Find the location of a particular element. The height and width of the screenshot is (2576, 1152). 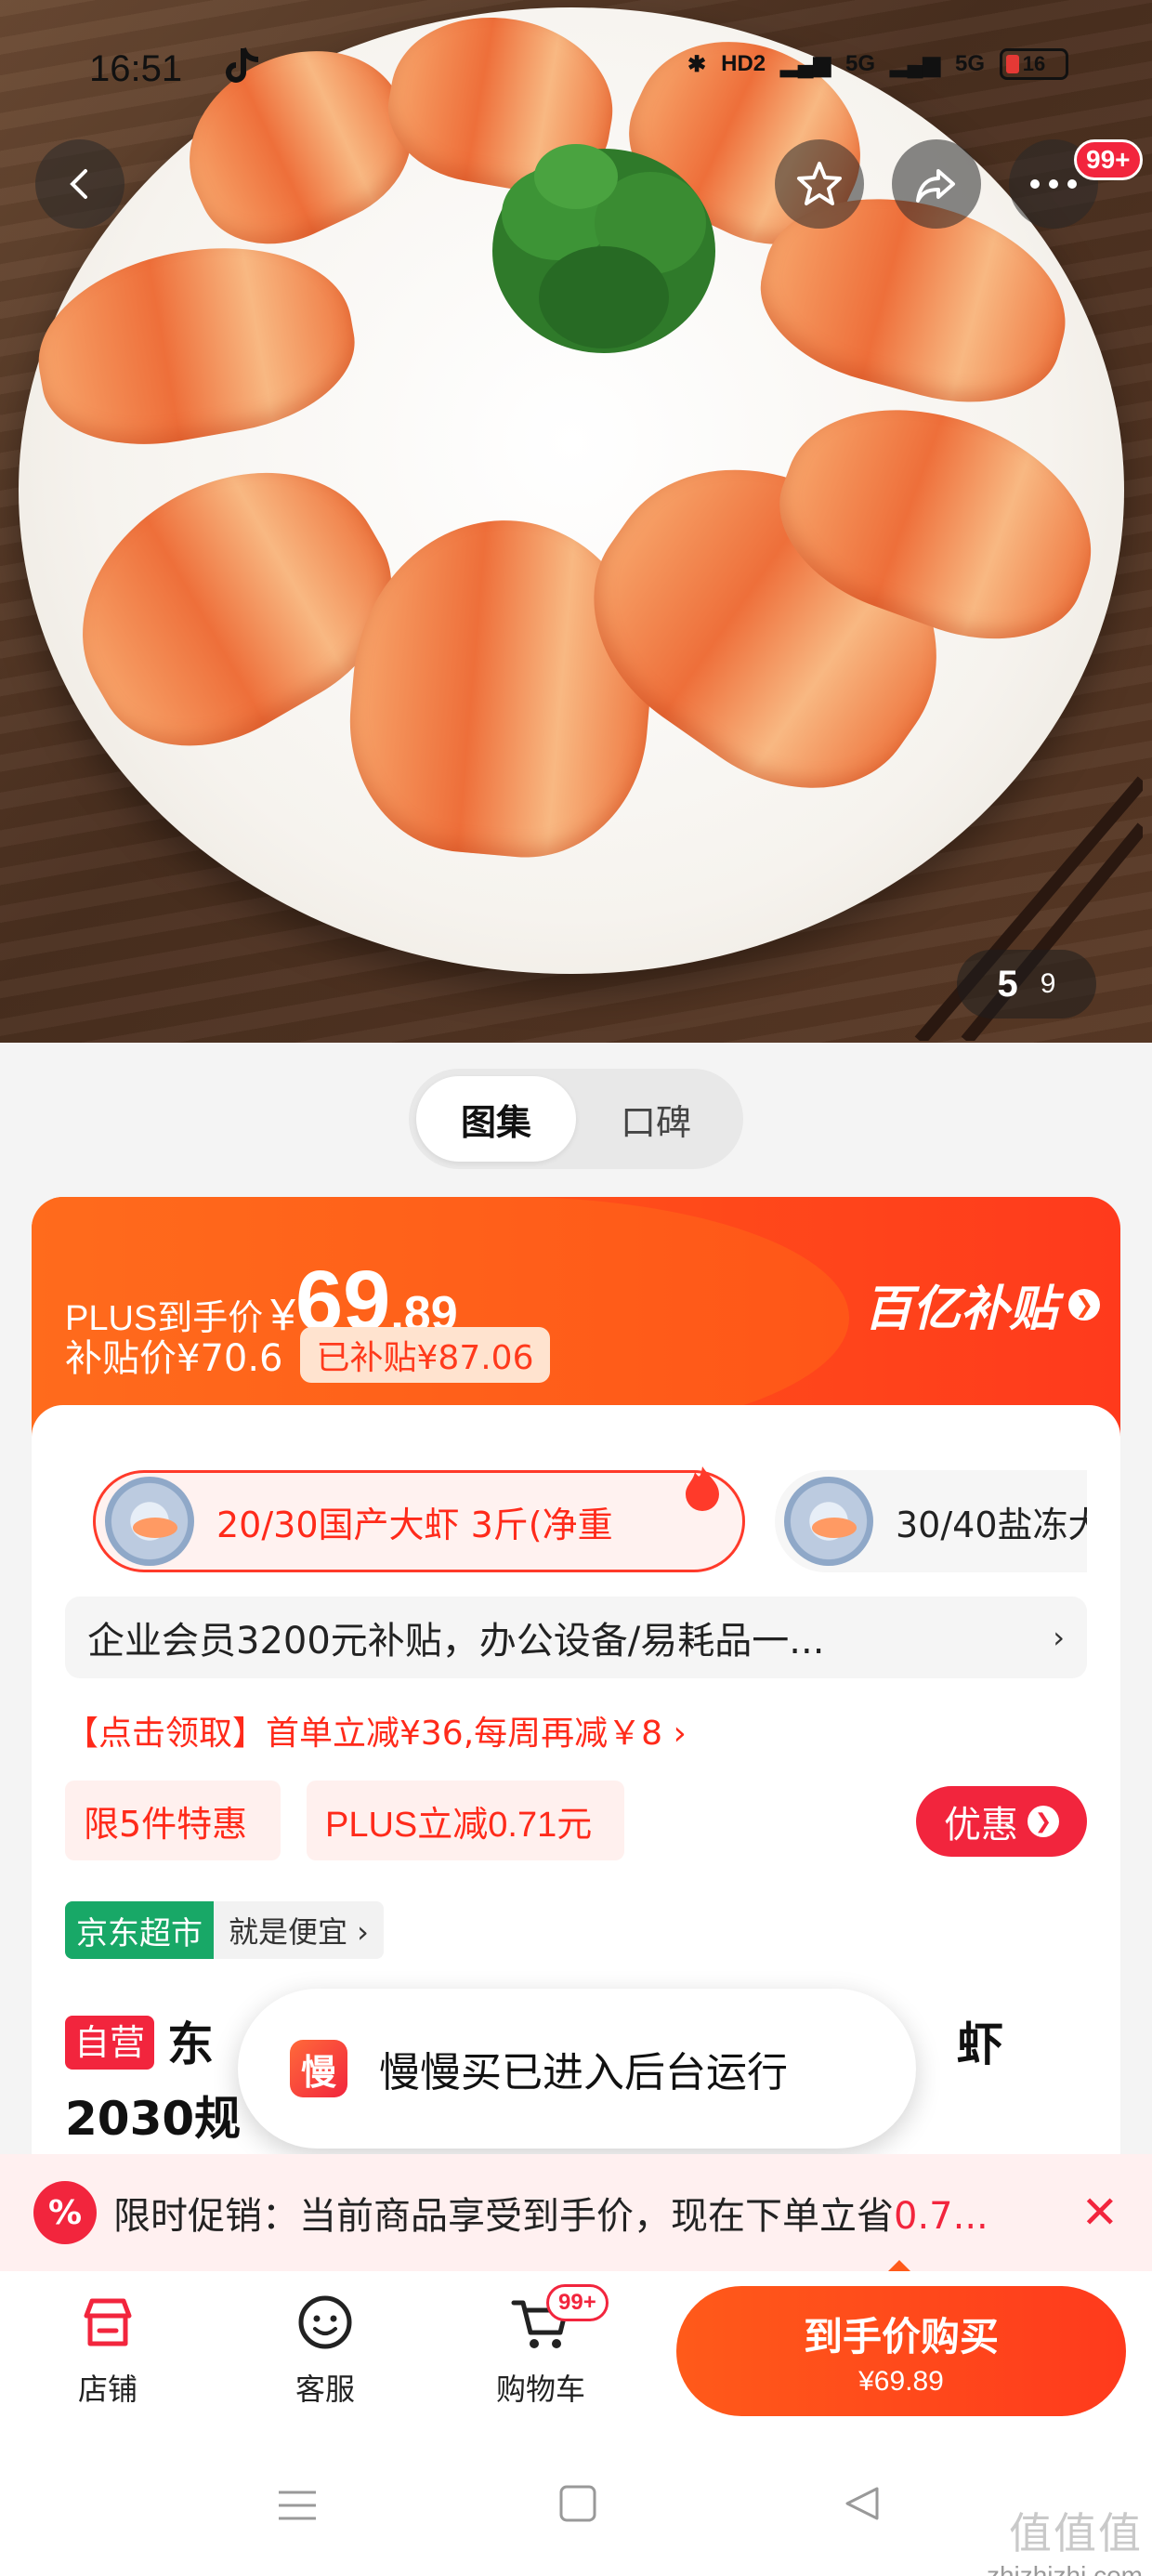

chevron-right-icon: › is located at coordinates (1059, 1637).